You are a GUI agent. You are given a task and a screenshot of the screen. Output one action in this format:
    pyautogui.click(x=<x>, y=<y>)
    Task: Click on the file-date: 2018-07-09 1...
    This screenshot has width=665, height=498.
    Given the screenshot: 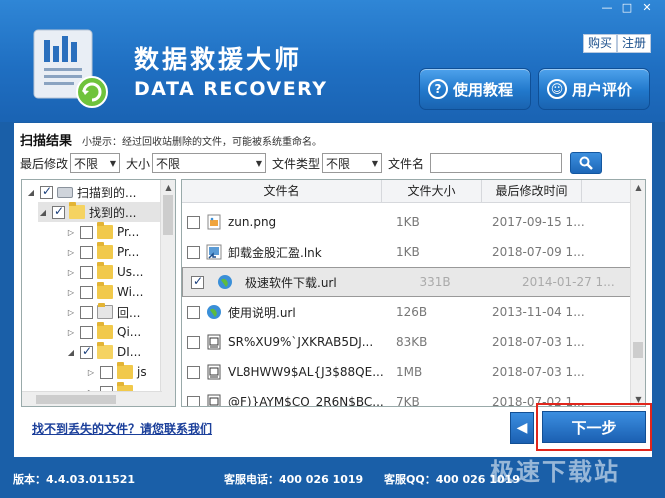 What is the action you would take?
    pyautogui.click(x=538, y=252)
    